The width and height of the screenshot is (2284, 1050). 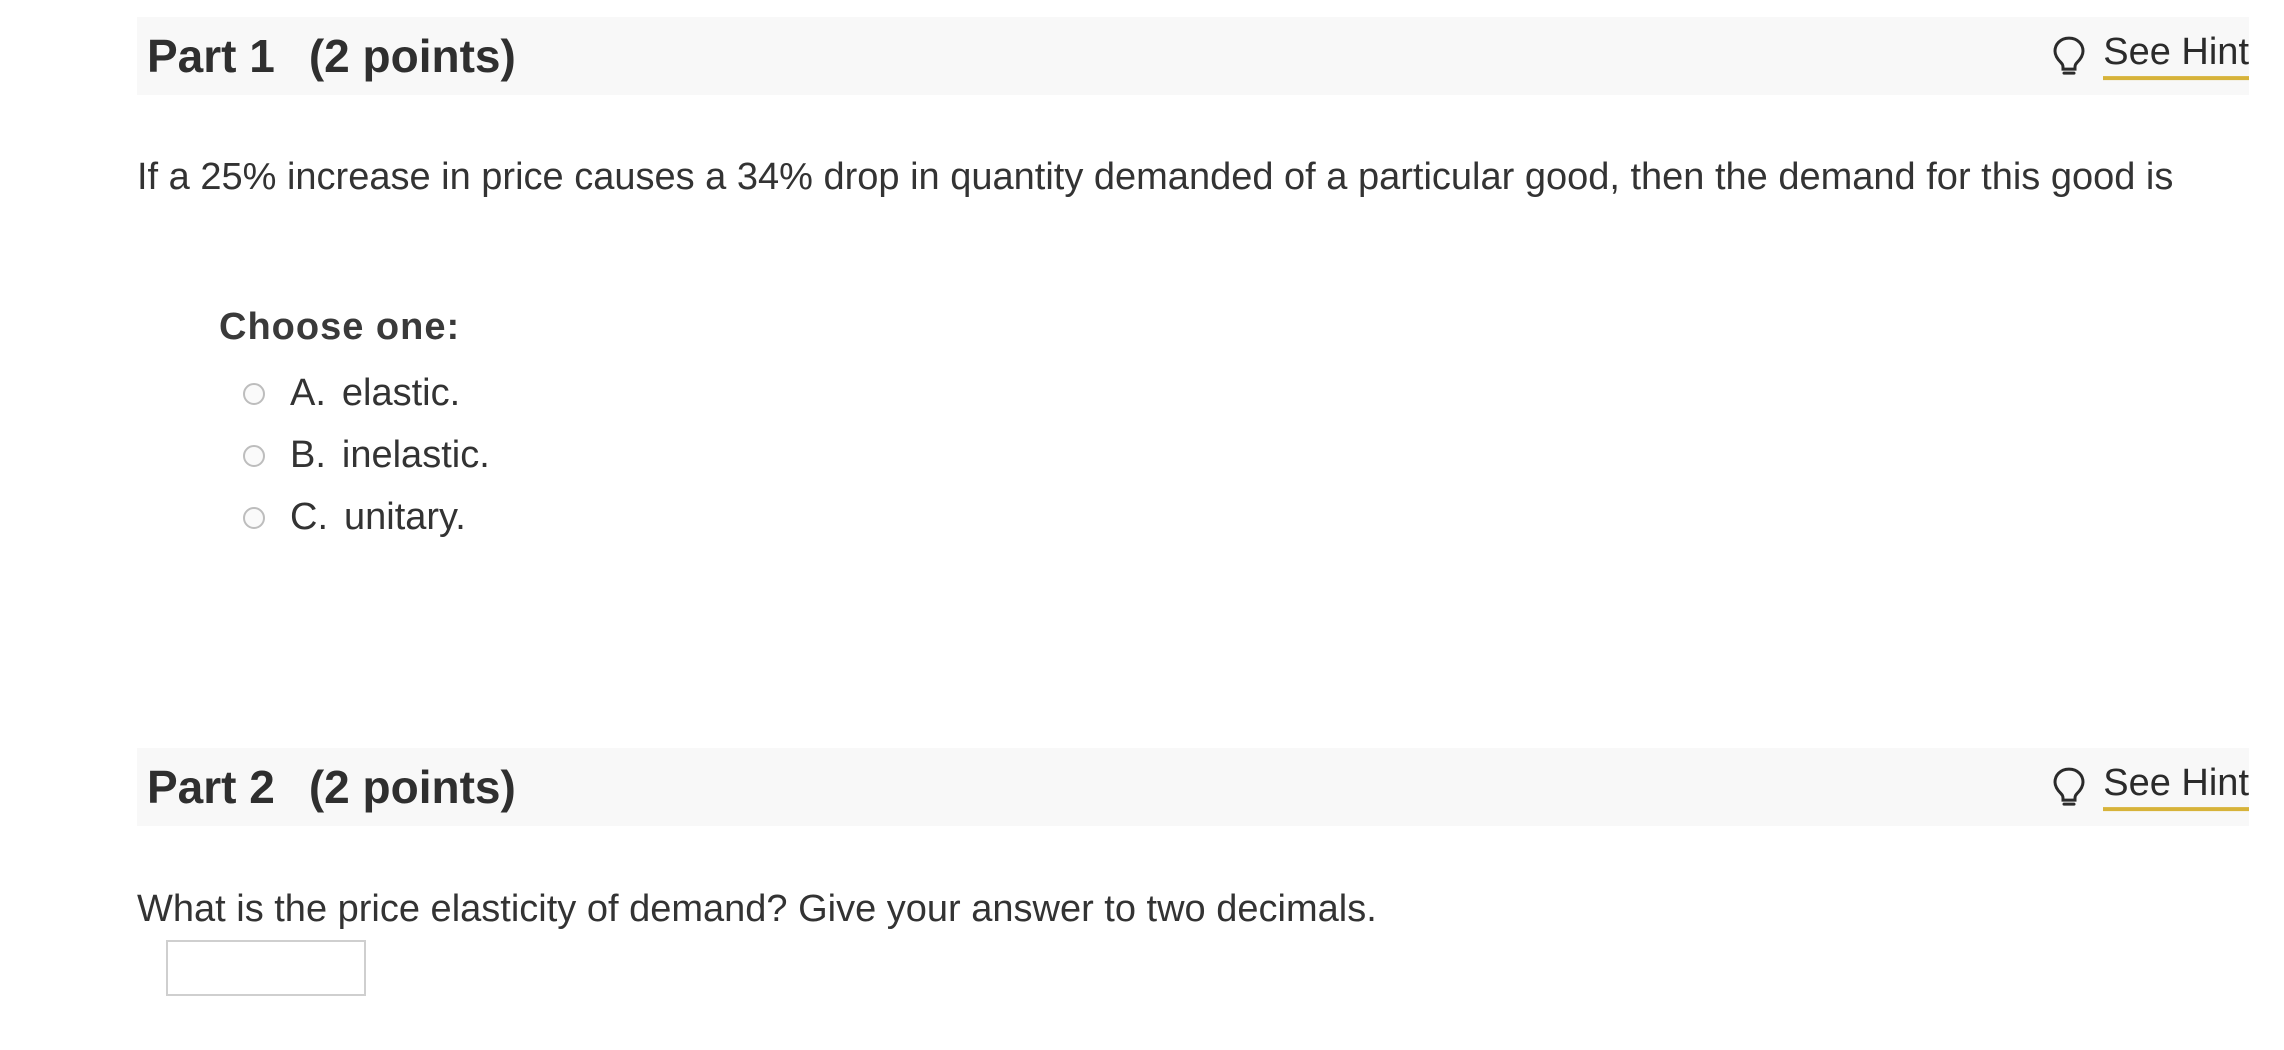 I want to click on part-2-label: Part 2, so click(x=211, y=787).